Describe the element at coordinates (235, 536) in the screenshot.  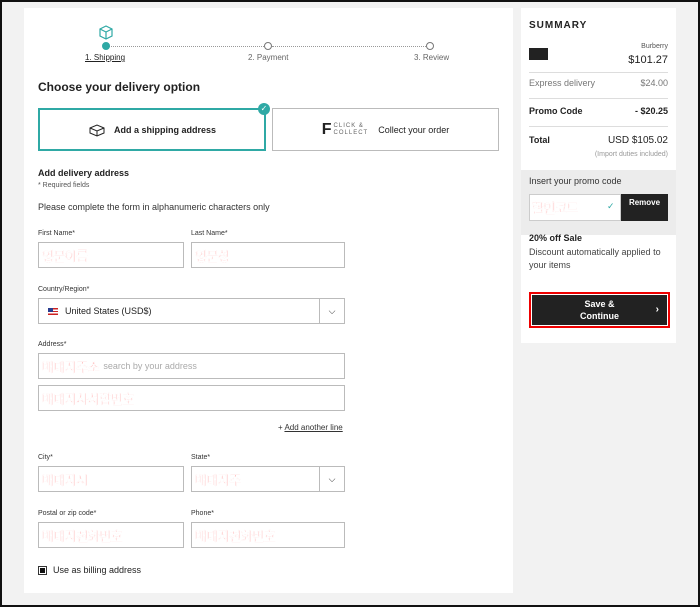
I see `phone-value: 배대지전화번호` at that location.